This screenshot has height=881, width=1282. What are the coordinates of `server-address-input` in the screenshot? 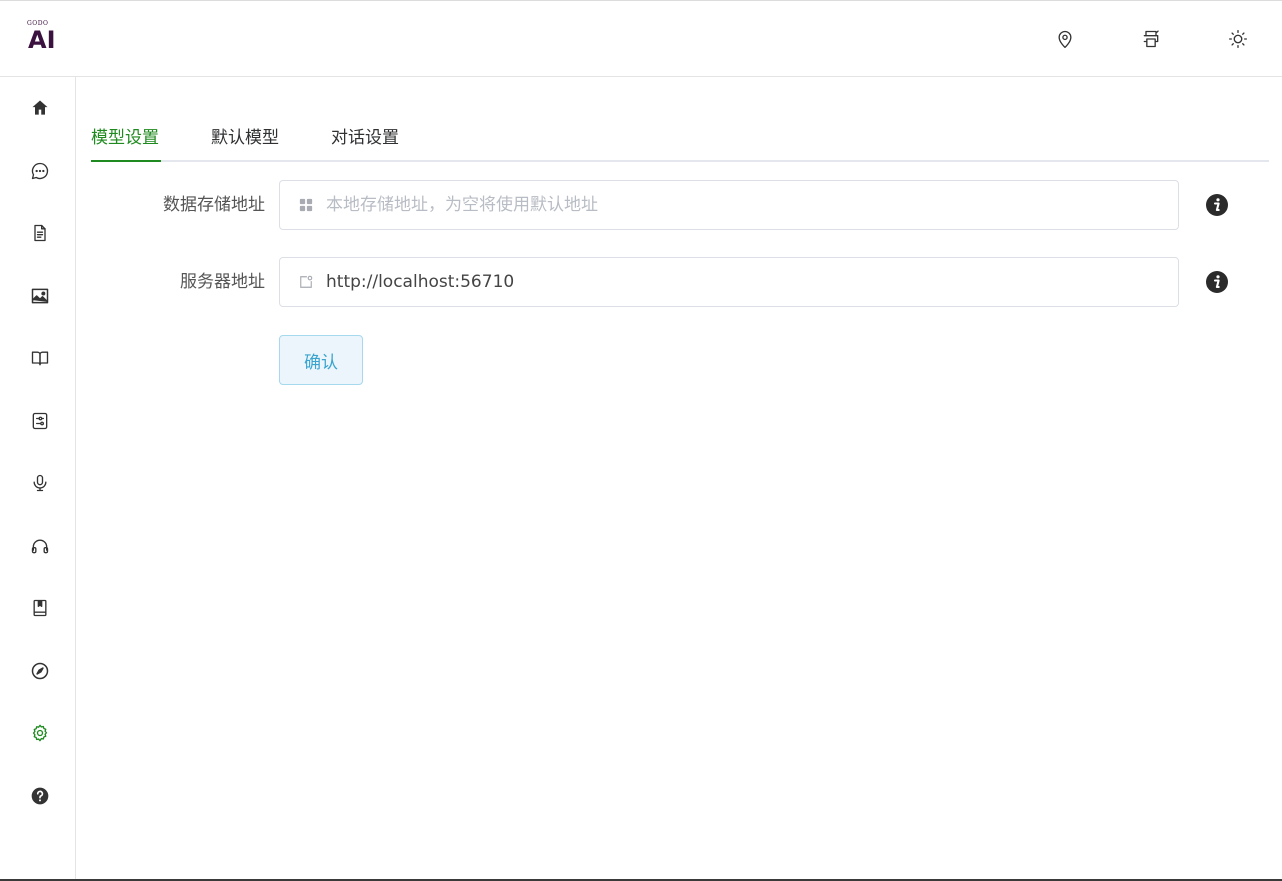 It's located at (752, 282).